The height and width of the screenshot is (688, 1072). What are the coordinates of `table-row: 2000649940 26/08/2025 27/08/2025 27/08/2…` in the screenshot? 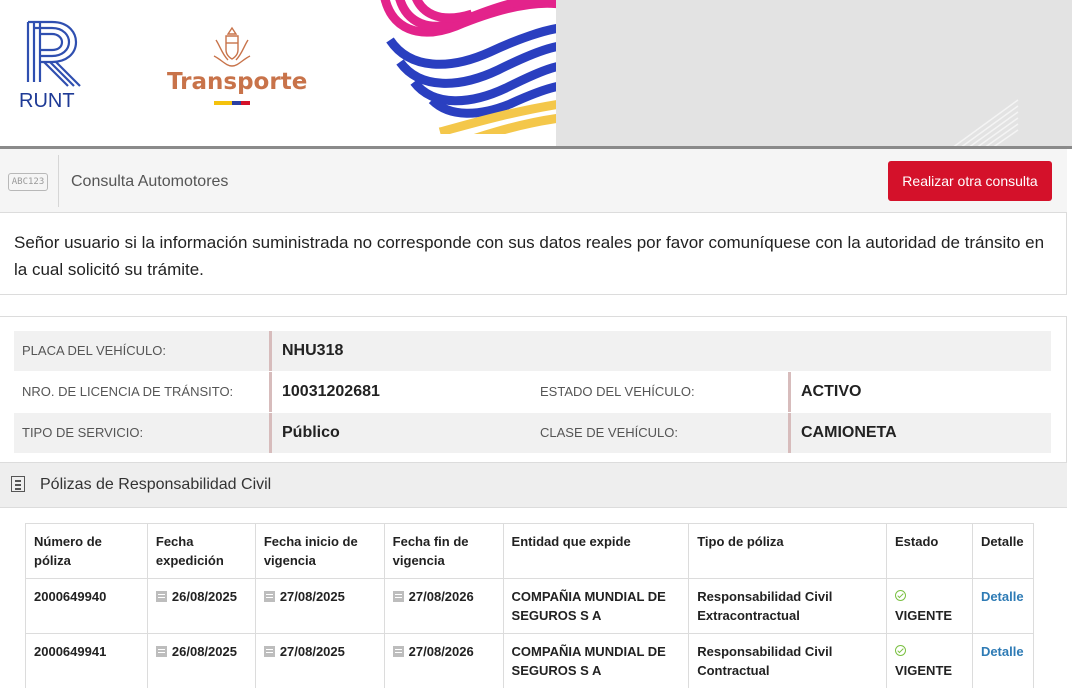 It's located at (530, 606).